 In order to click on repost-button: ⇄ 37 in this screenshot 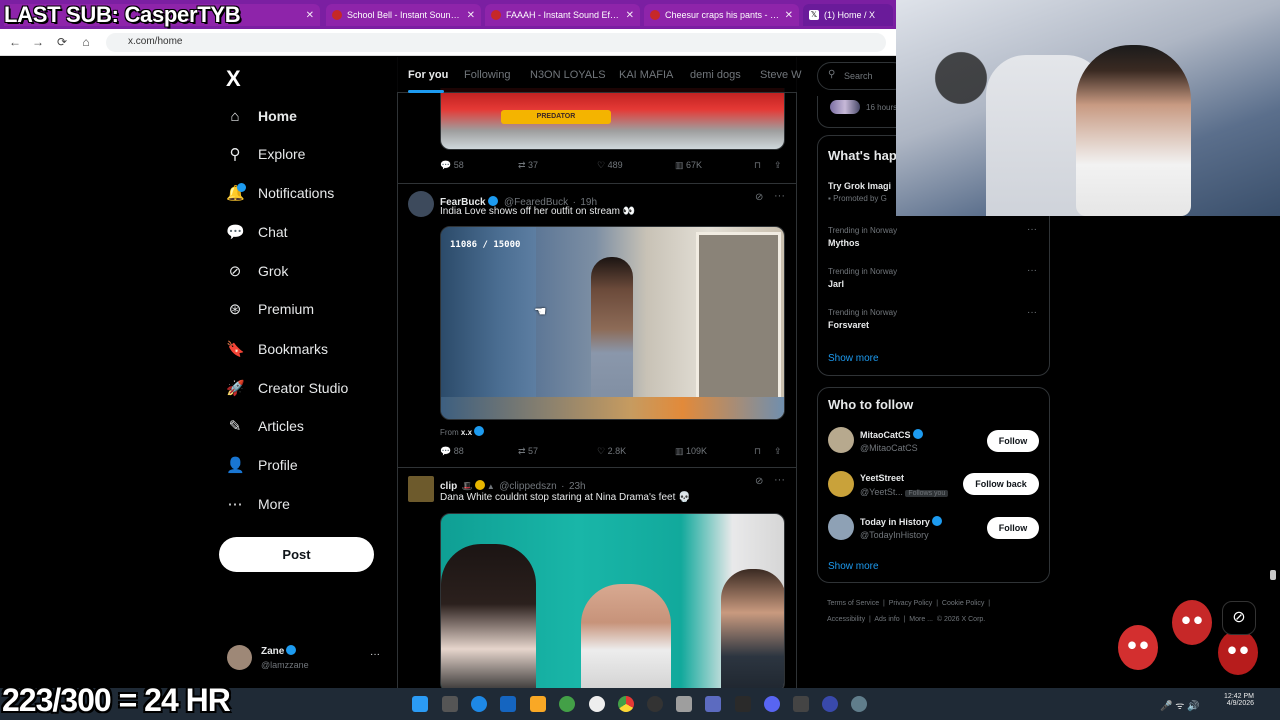, I will do `click(528, 165)`.